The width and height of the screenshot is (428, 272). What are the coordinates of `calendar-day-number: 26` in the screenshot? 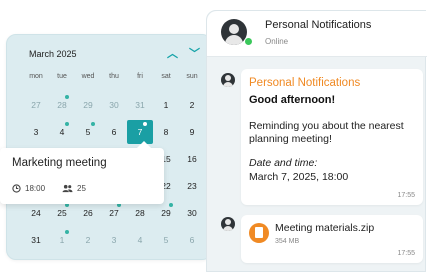 It's located at (88, 213).